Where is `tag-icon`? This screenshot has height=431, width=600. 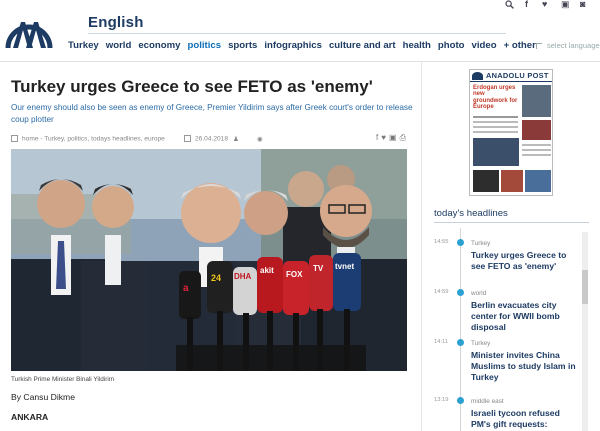
tag-icon is located at coordinates (14, 138).